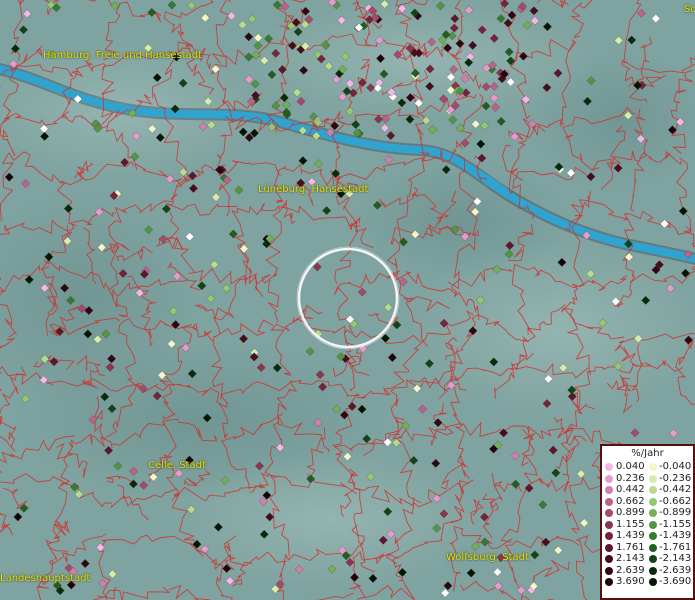  Describe the element at coordinates (675, 478) in the screenshot. I see `legend-value-negative: -0.236` at that location.